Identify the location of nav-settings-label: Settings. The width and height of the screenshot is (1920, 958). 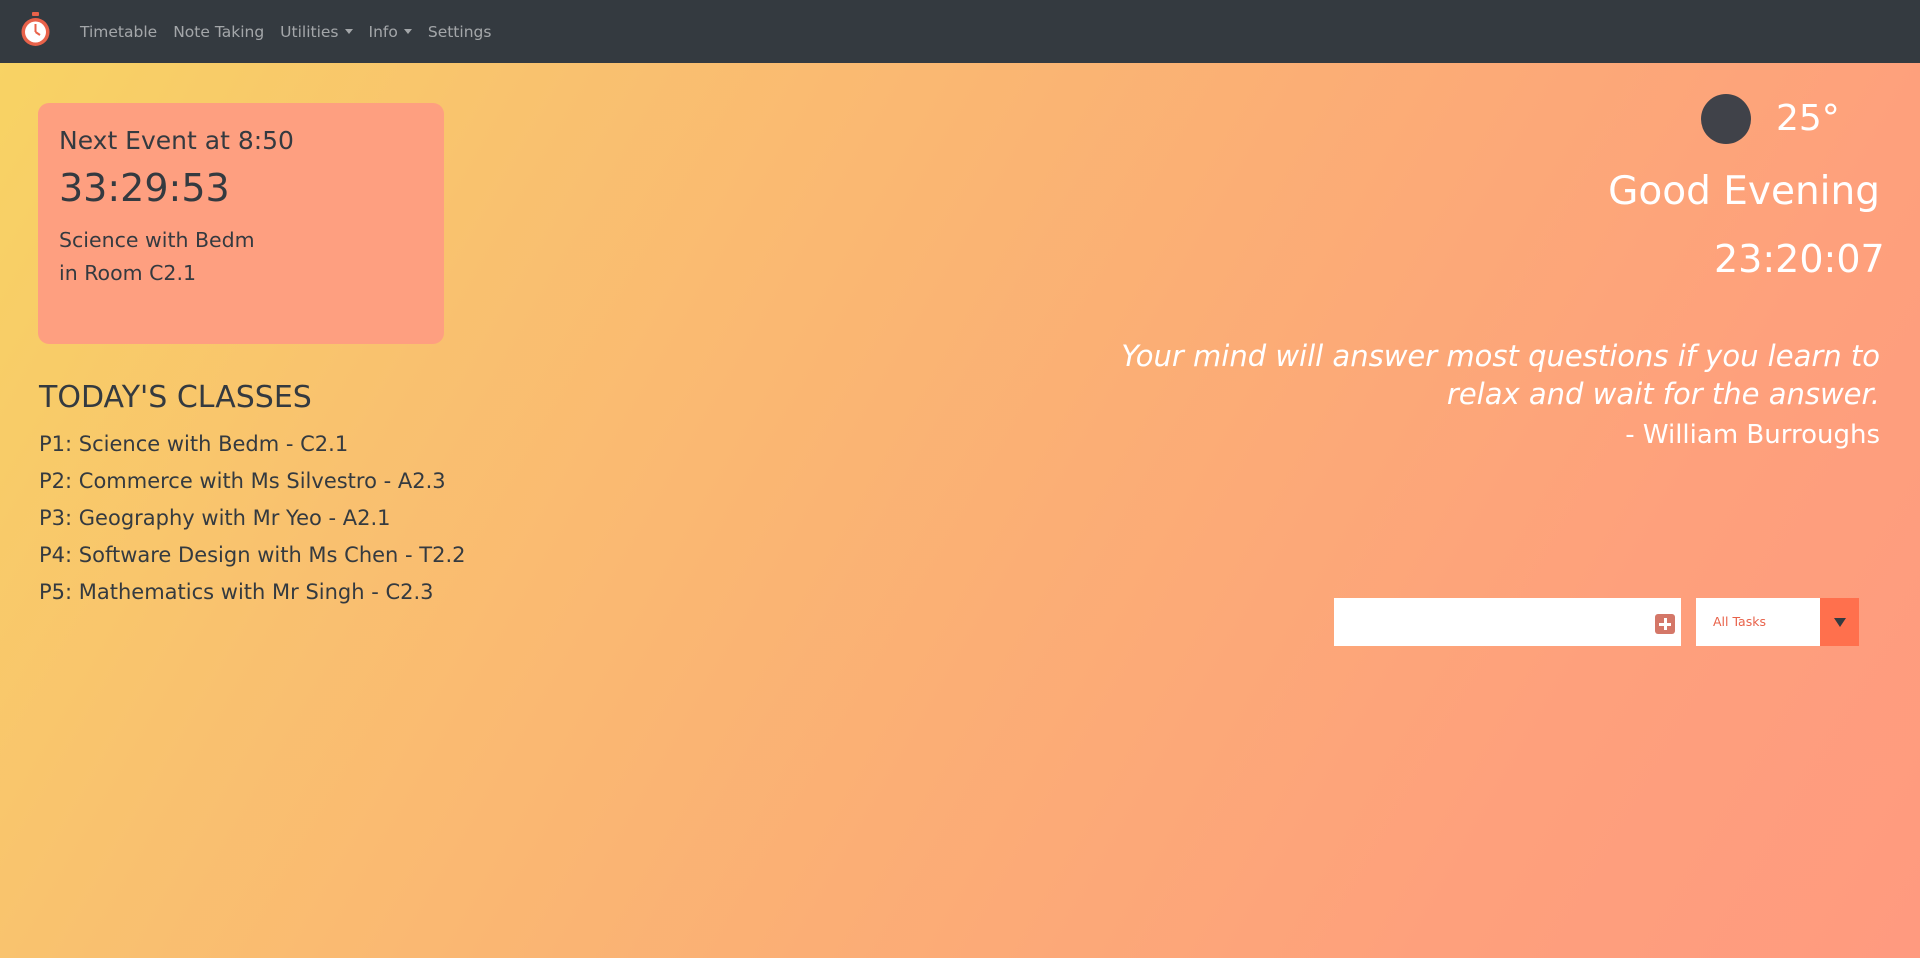
(459, 31).